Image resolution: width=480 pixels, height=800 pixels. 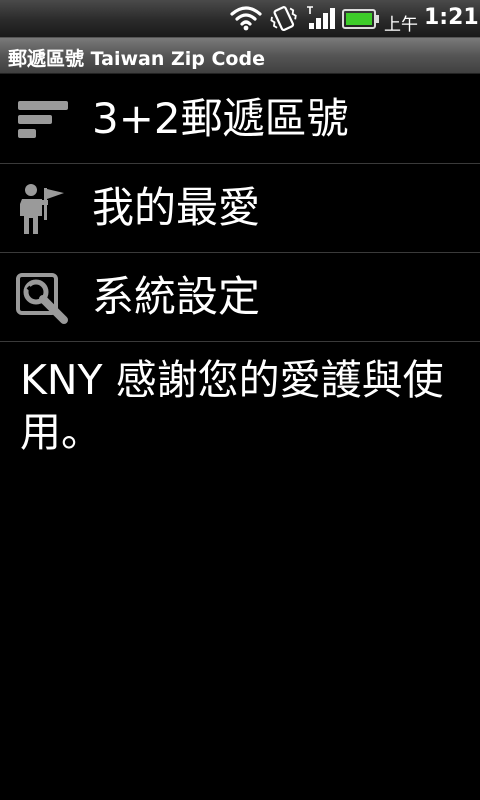 I want to click on app-title: 郵遞區號 Taiwan Zip Code, so click(x=136, y=59).